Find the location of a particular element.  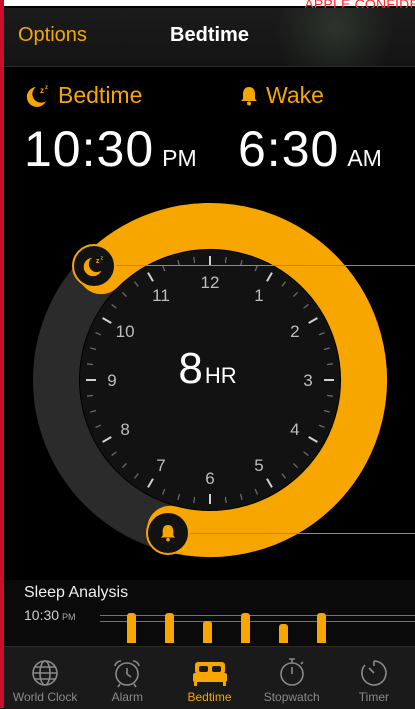

wake-period: AM is located at coordinates (364, 158).